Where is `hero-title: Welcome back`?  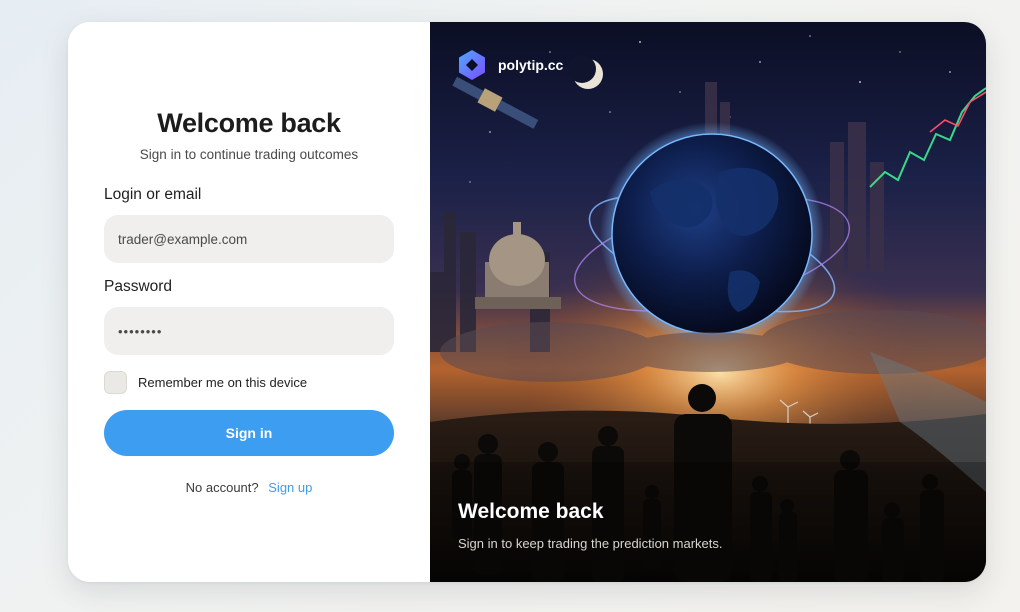 hero-title: Welcome back is located at coordinates (531, 511).